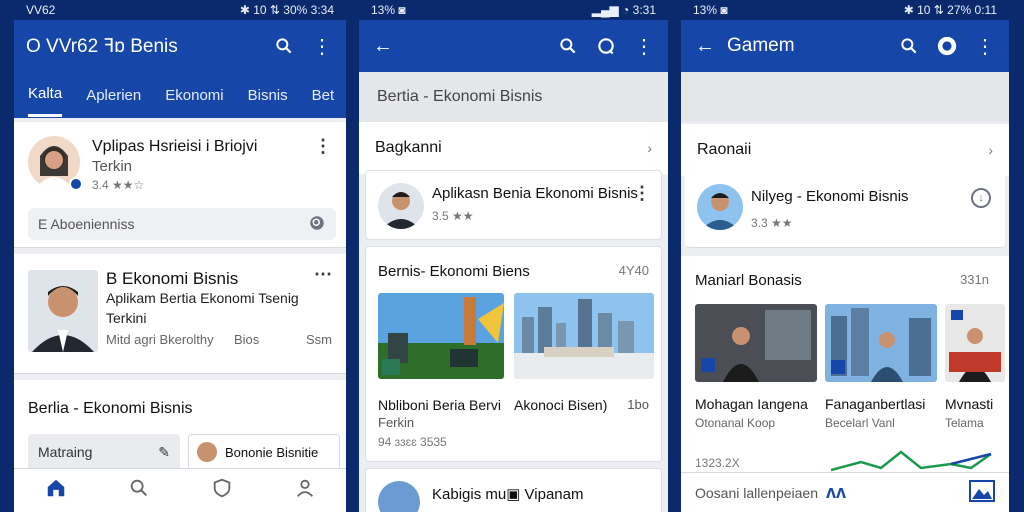 The image size is (1024, 512). I want to click on section-count: 4Y40, so click(633, 270).